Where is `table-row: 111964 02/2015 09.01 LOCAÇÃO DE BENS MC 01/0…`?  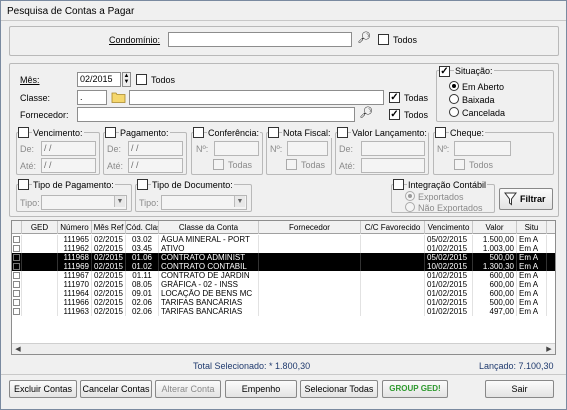
table-row: 111964 02/2015 09.01 LOCAÇÃO DE BENS MC 01/0… is located at coordinates (283, 293).